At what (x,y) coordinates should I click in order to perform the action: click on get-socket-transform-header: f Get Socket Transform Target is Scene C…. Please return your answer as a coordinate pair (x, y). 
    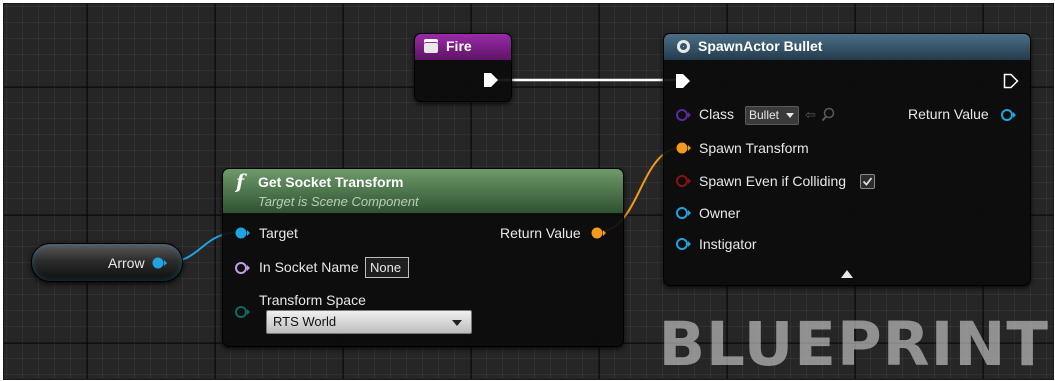
    Looking at the image, I should click on (423, 191).